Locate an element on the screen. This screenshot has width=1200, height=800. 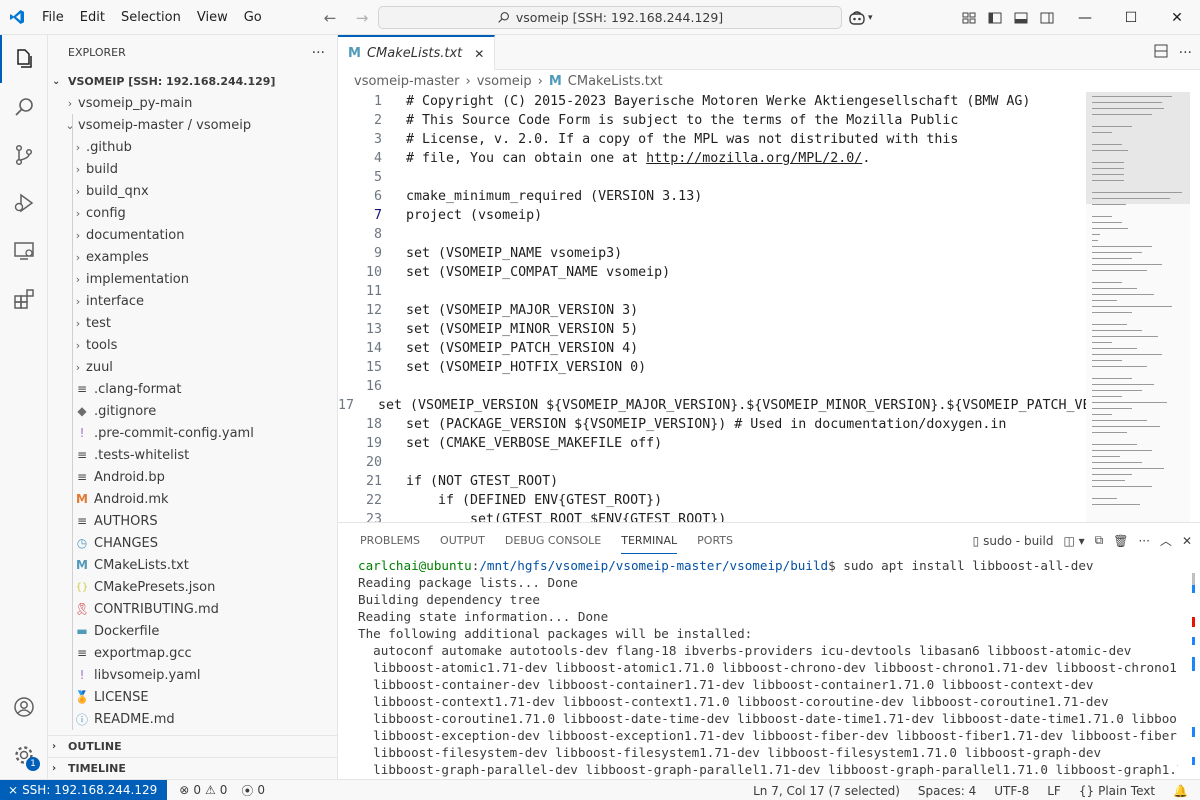
accounts-icon is located at coordinates (24, 707).